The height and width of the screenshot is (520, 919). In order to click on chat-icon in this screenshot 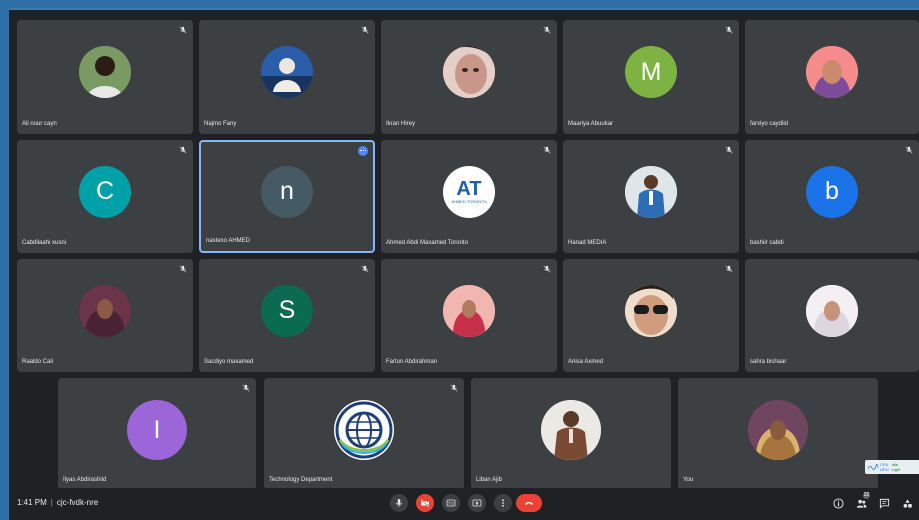, I will do `click(884, 503)`.